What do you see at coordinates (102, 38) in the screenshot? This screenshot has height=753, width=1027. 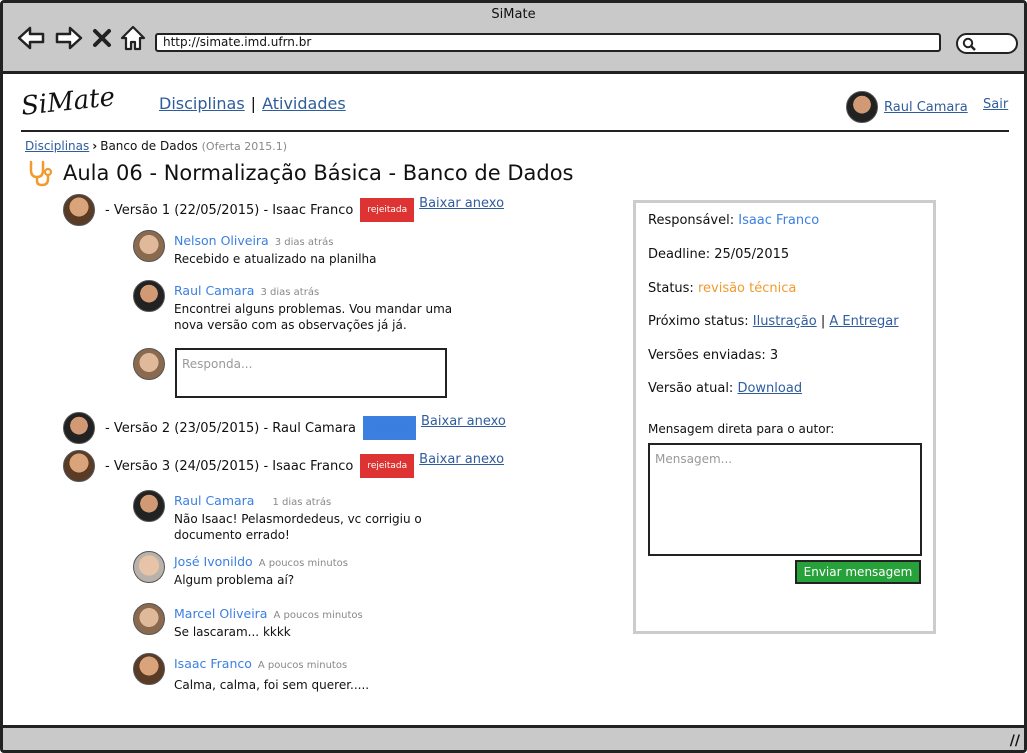 I see `stop-icon` at bounding box center [102, 38].